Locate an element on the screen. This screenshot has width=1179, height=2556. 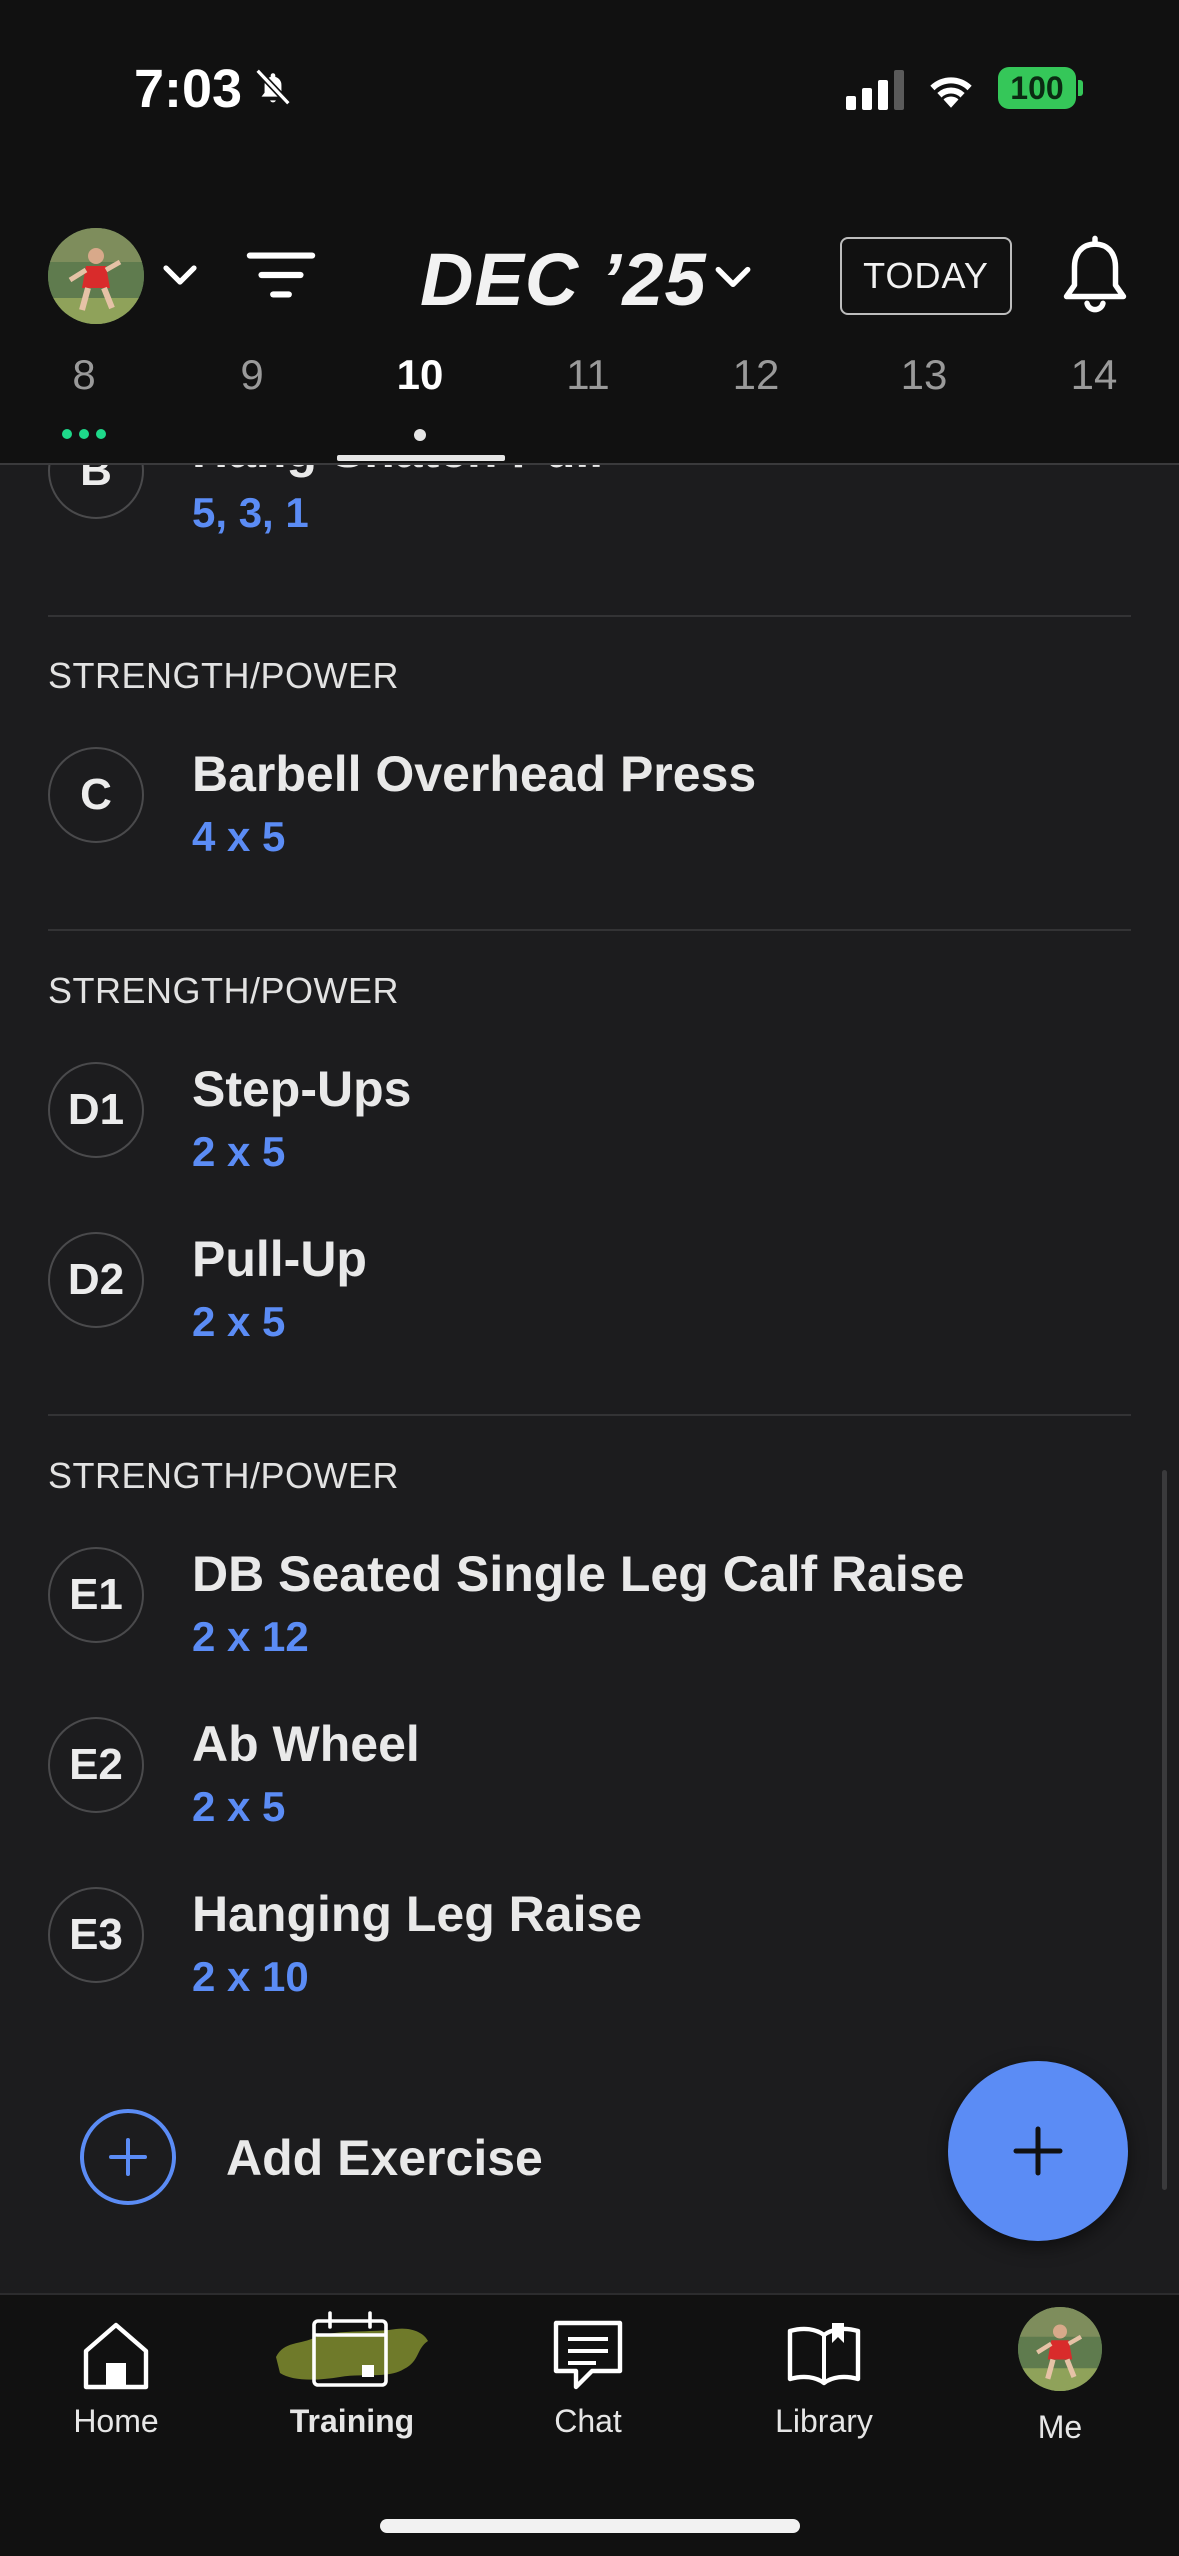
exercise-sets: 2 x 12 is located at coordinates (250, 1636).